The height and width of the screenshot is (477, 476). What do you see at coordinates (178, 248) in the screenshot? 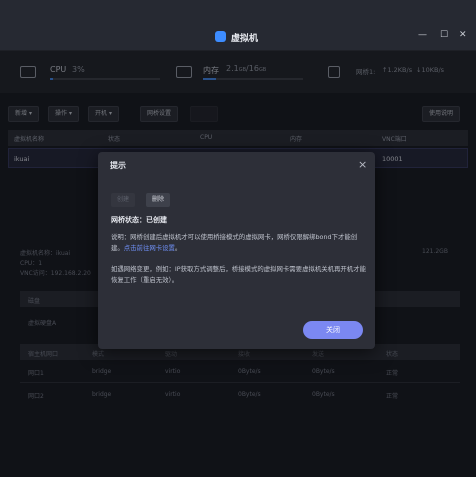
I see `description-end: 。` at bounding box center [178, 248].